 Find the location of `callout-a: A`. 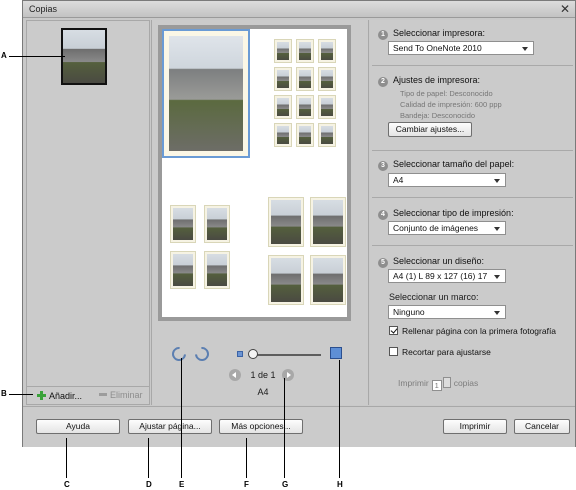

callout-a: A is located at coordinates (4, 55).